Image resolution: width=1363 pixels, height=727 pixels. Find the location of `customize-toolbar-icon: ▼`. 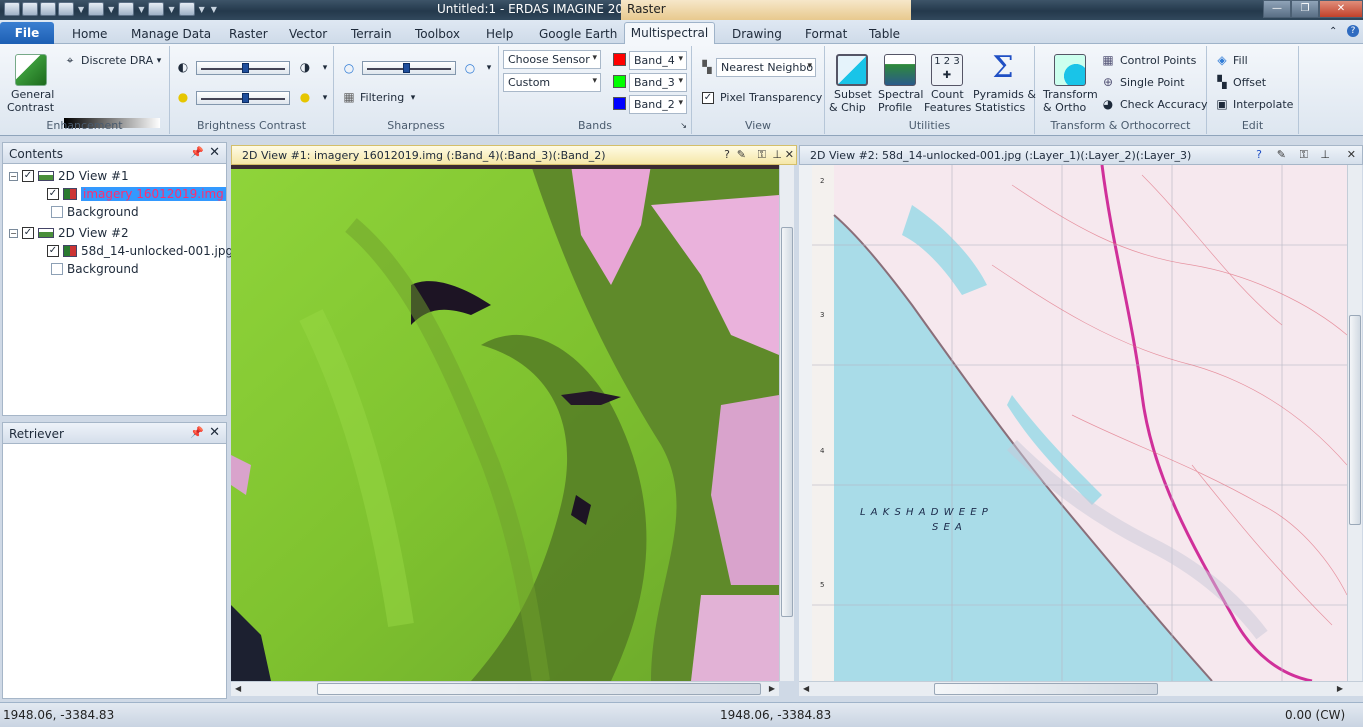

customize-toolbar-icon: ▼ is located at coordinates (214, 9).